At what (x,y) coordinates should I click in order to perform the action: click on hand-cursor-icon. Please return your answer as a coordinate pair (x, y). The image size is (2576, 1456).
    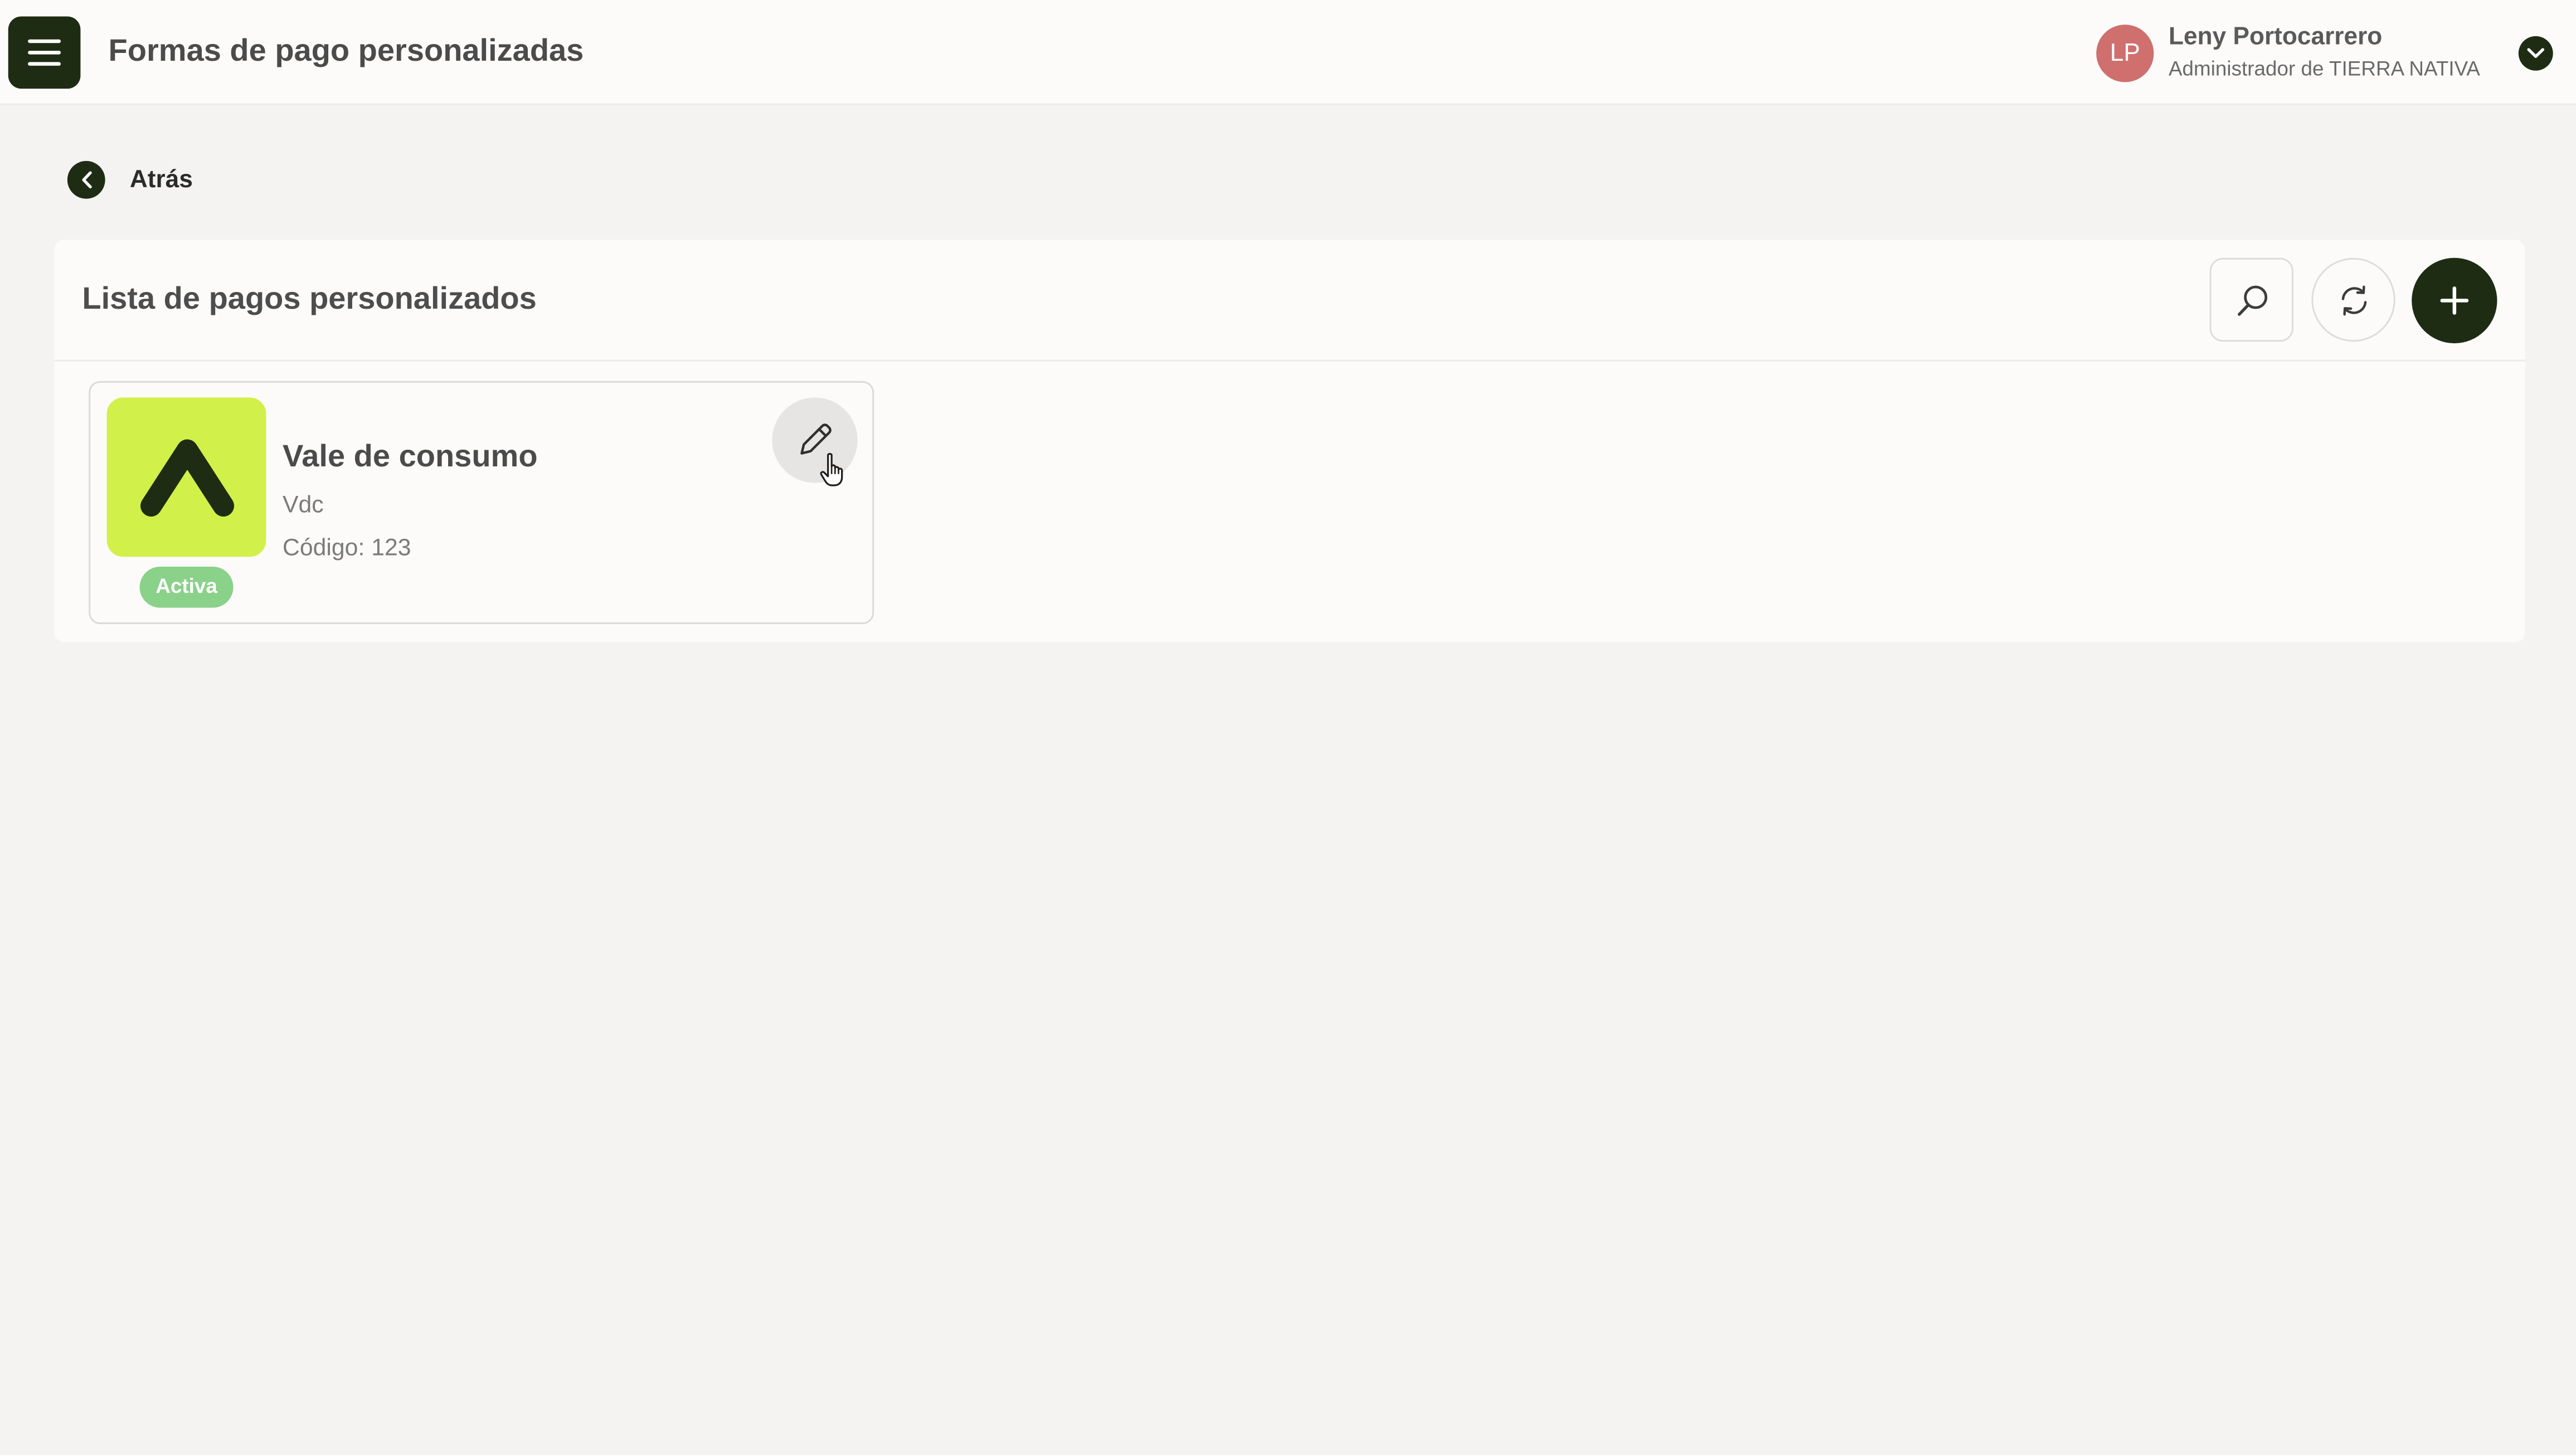
    Looking at the image, I should click on (831, 469).